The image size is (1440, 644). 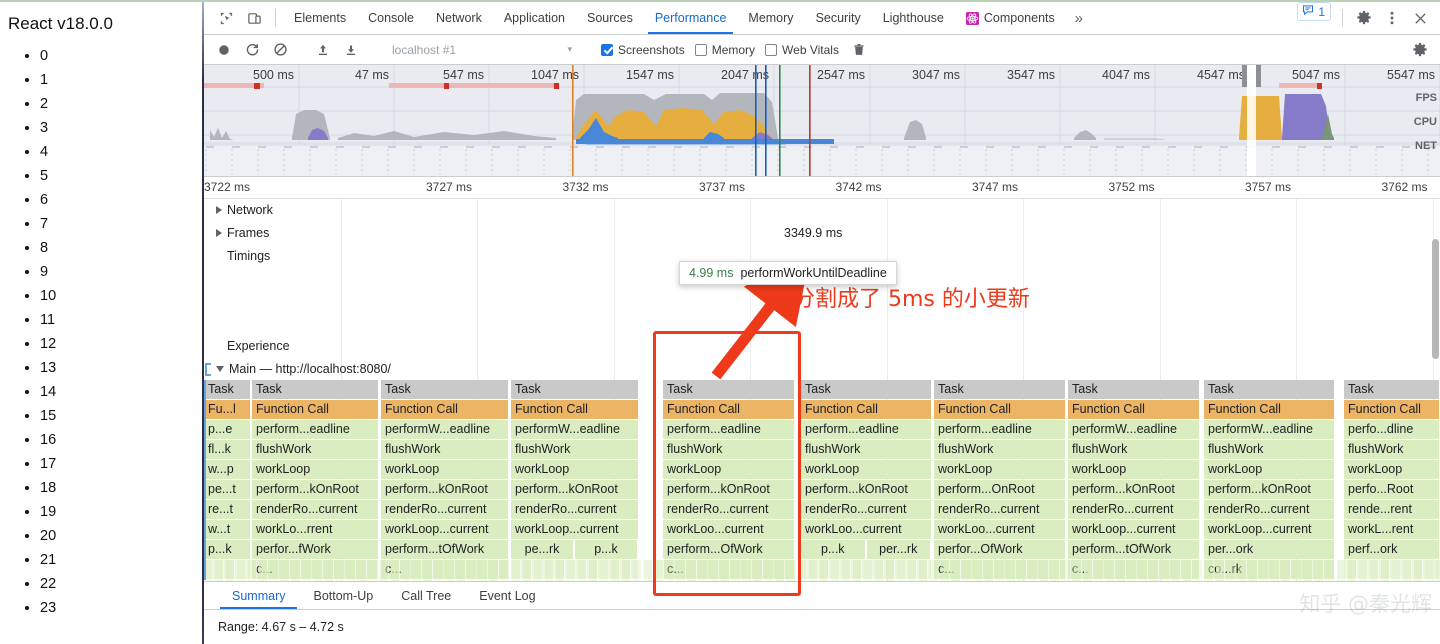 What do you see at coordinates (227, 409) in the screenshot?
I see `flame-block-function-call: Fu...l` at bounding box center [227, 409].